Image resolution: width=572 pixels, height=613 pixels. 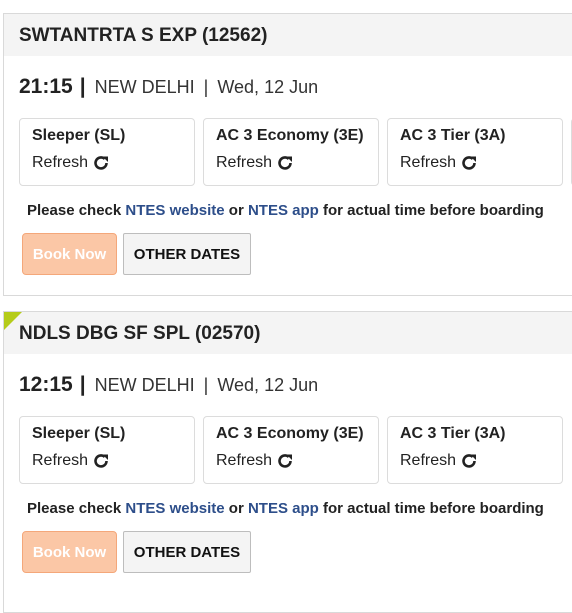 I want to click on departure-time: 21:15, so click(x=46, y=86).